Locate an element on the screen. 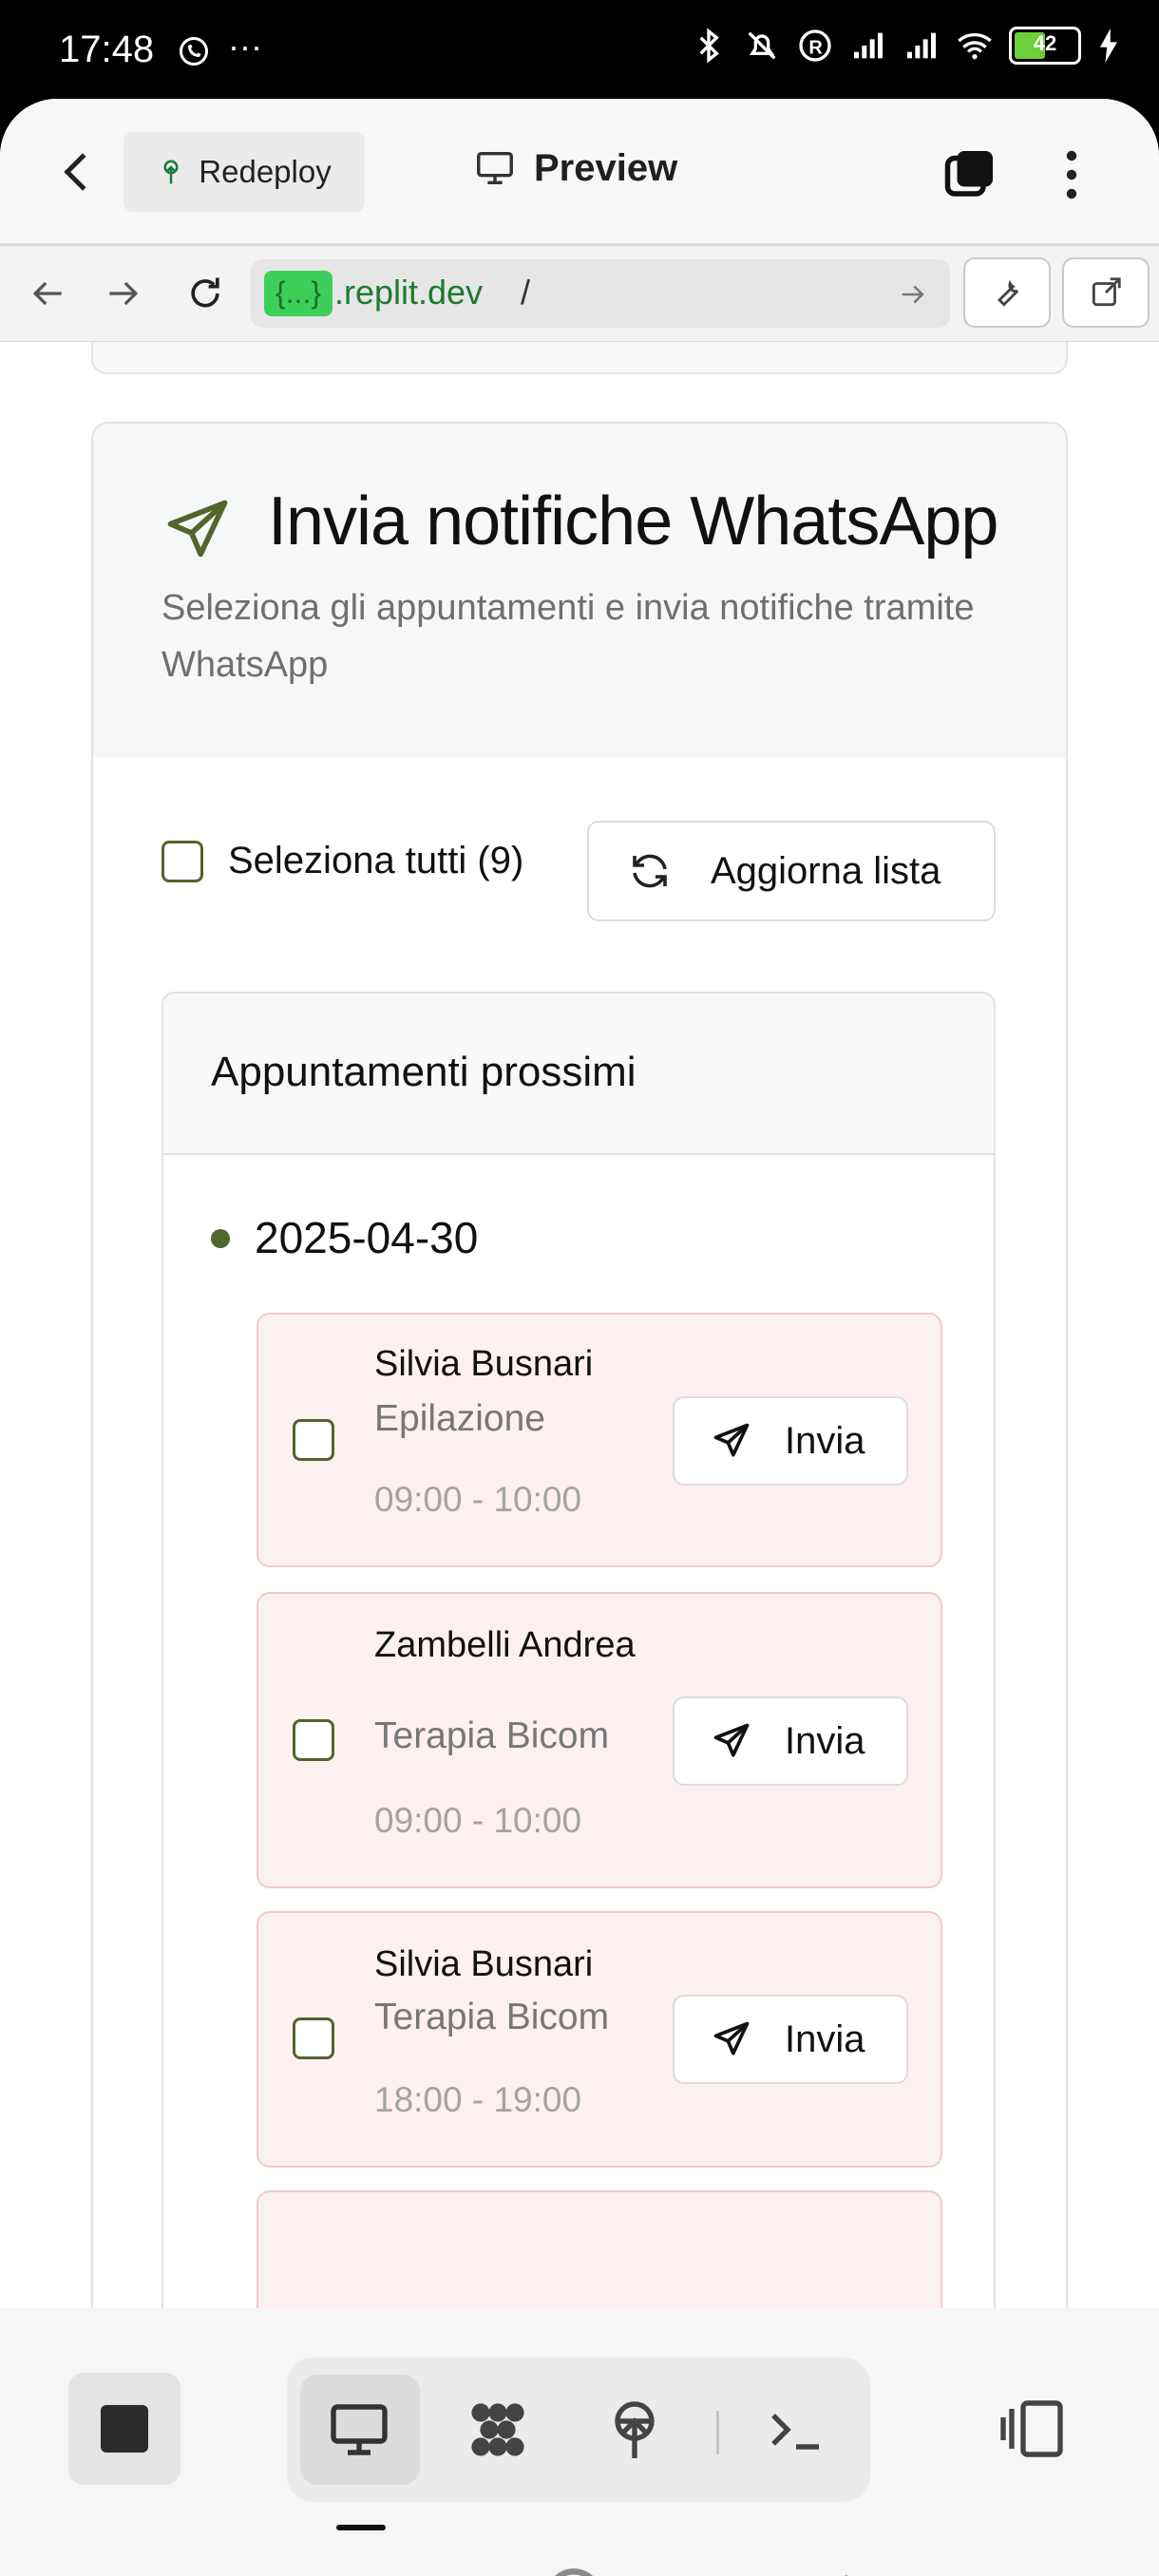  split-layout-icon is located at coordinates (1032, 2428).